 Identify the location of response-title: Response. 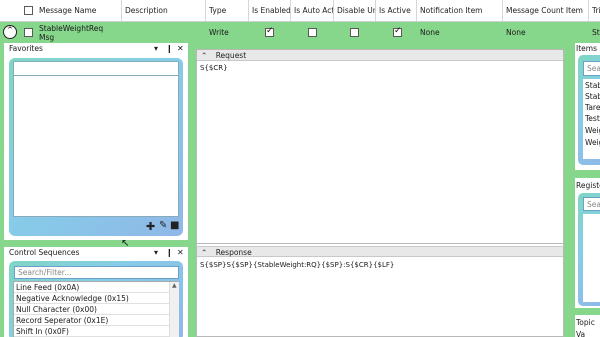
(233, 252).